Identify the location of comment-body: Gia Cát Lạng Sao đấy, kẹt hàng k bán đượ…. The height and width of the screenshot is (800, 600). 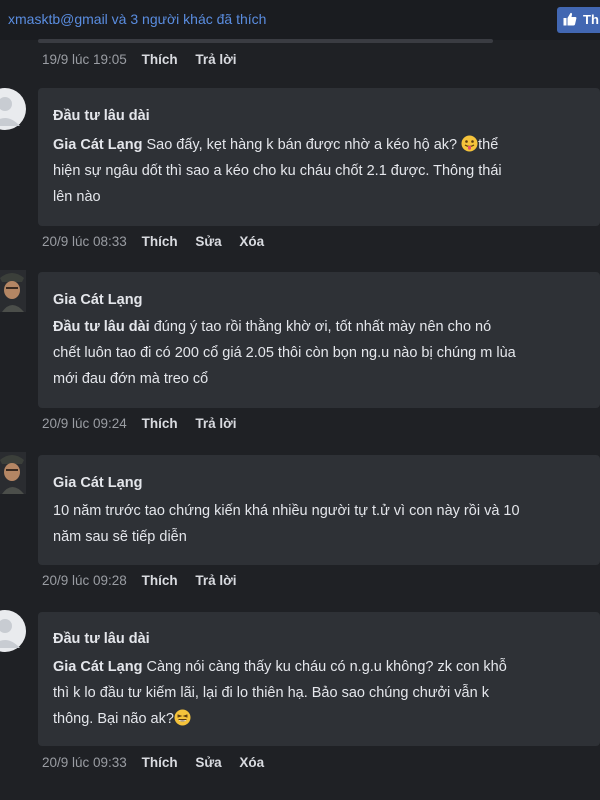
(326, 171).